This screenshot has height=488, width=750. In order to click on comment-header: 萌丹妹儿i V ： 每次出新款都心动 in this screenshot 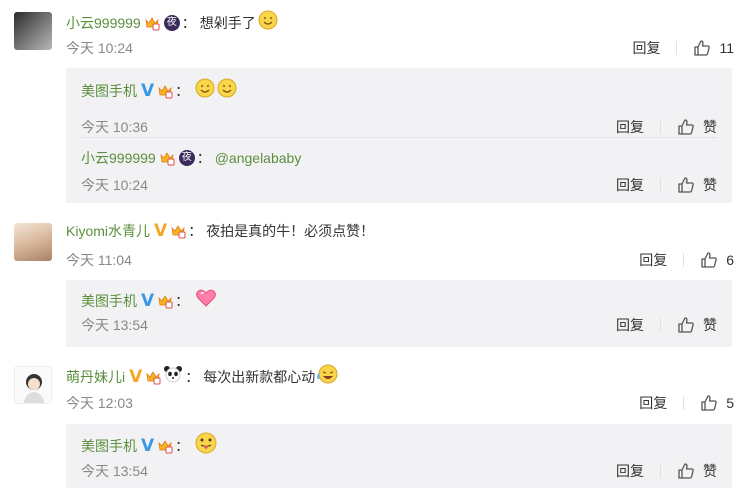, I will do `click(202, 376)`.